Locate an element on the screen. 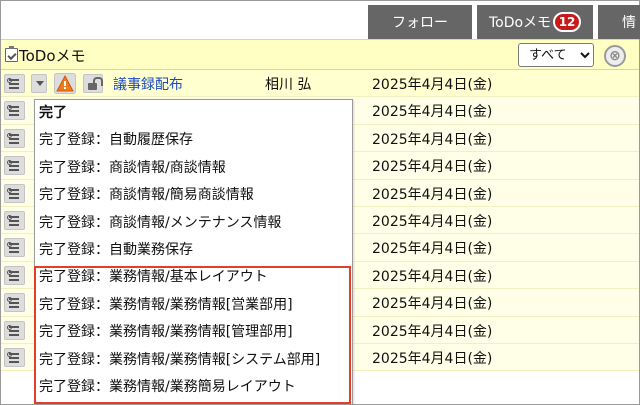 The image size is (640, 405). top-tab-bar: フォロー ToDoメモ 12 情 is located at coordinates (320, 20).